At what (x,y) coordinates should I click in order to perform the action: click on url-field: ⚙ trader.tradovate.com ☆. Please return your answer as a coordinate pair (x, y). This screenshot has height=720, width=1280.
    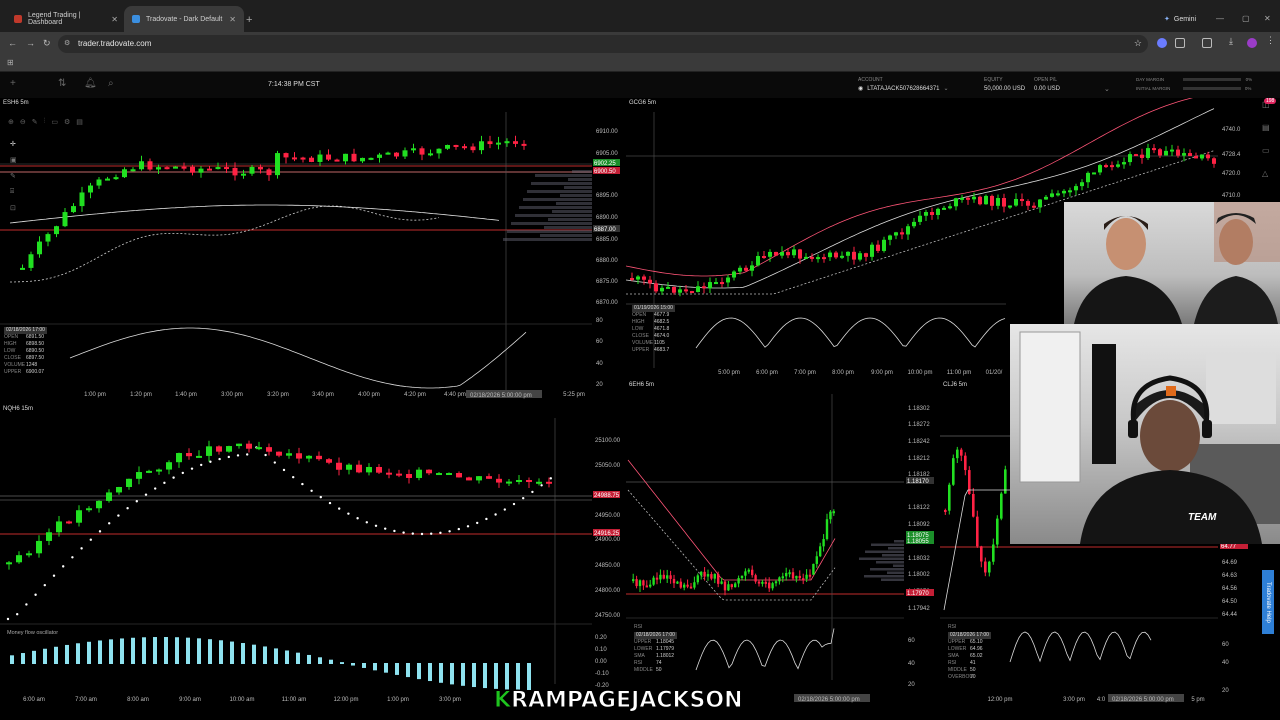
    Looking at the image, I should click on (603, 44).